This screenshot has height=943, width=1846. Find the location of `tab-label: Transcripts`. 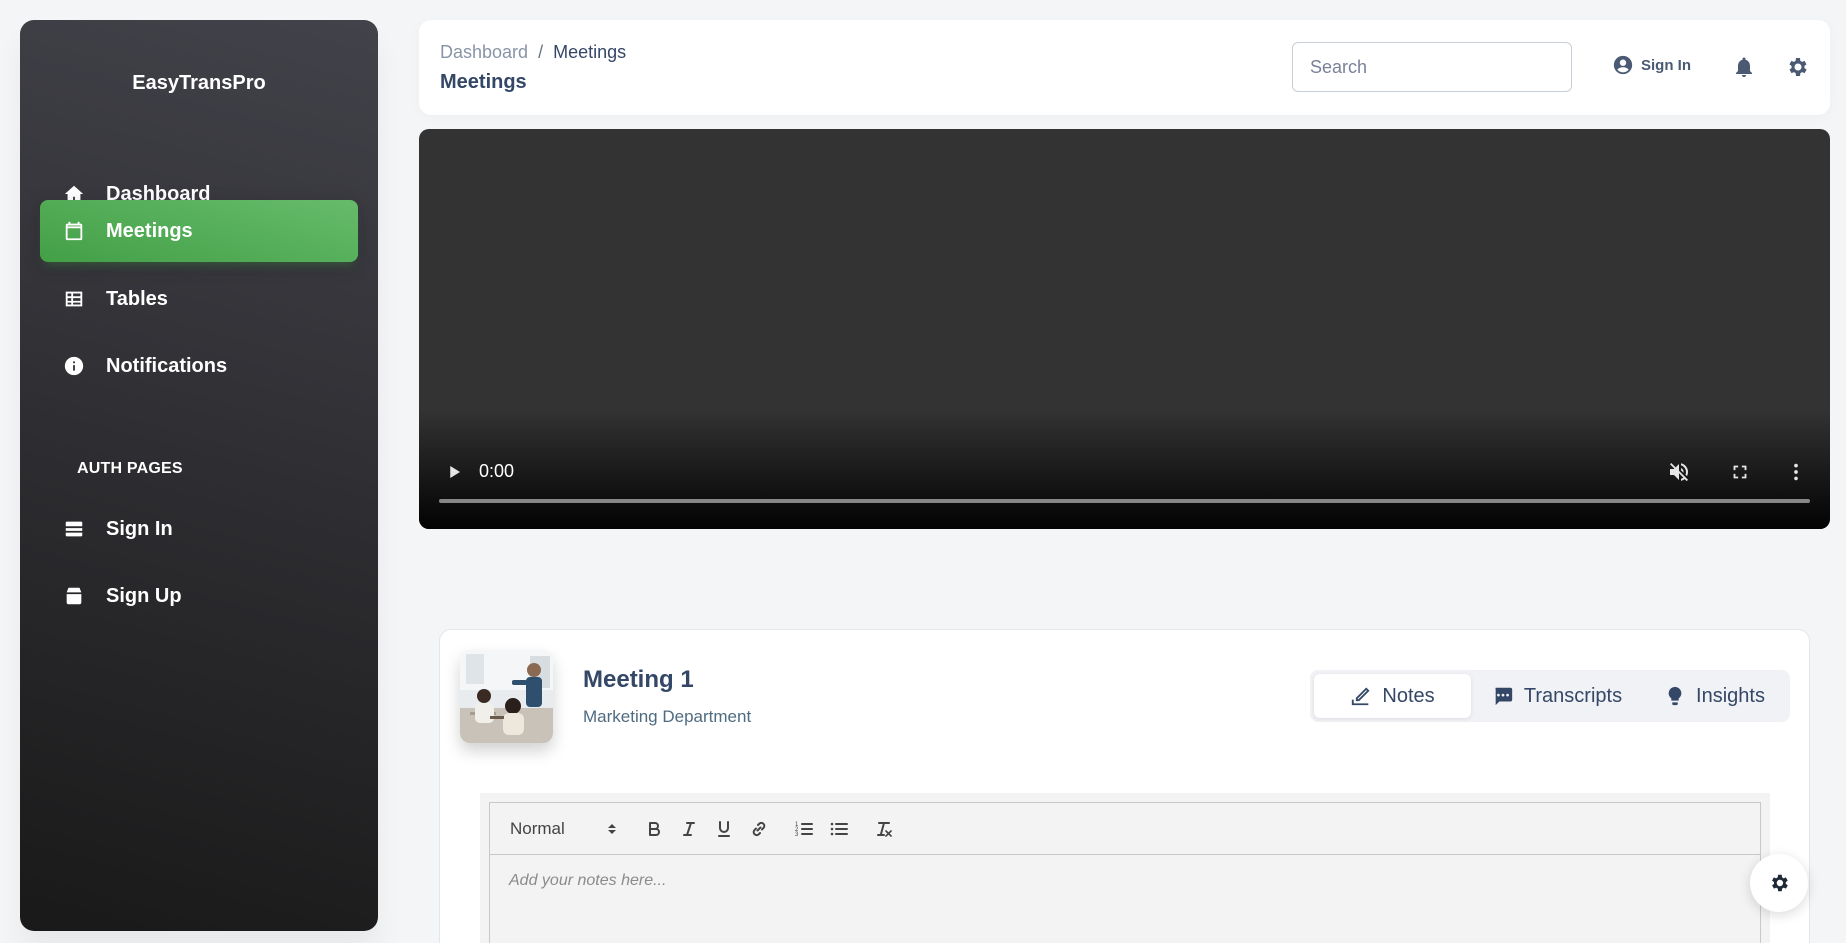

tab-label: Transcripts is located at coordinates (1573, 695).